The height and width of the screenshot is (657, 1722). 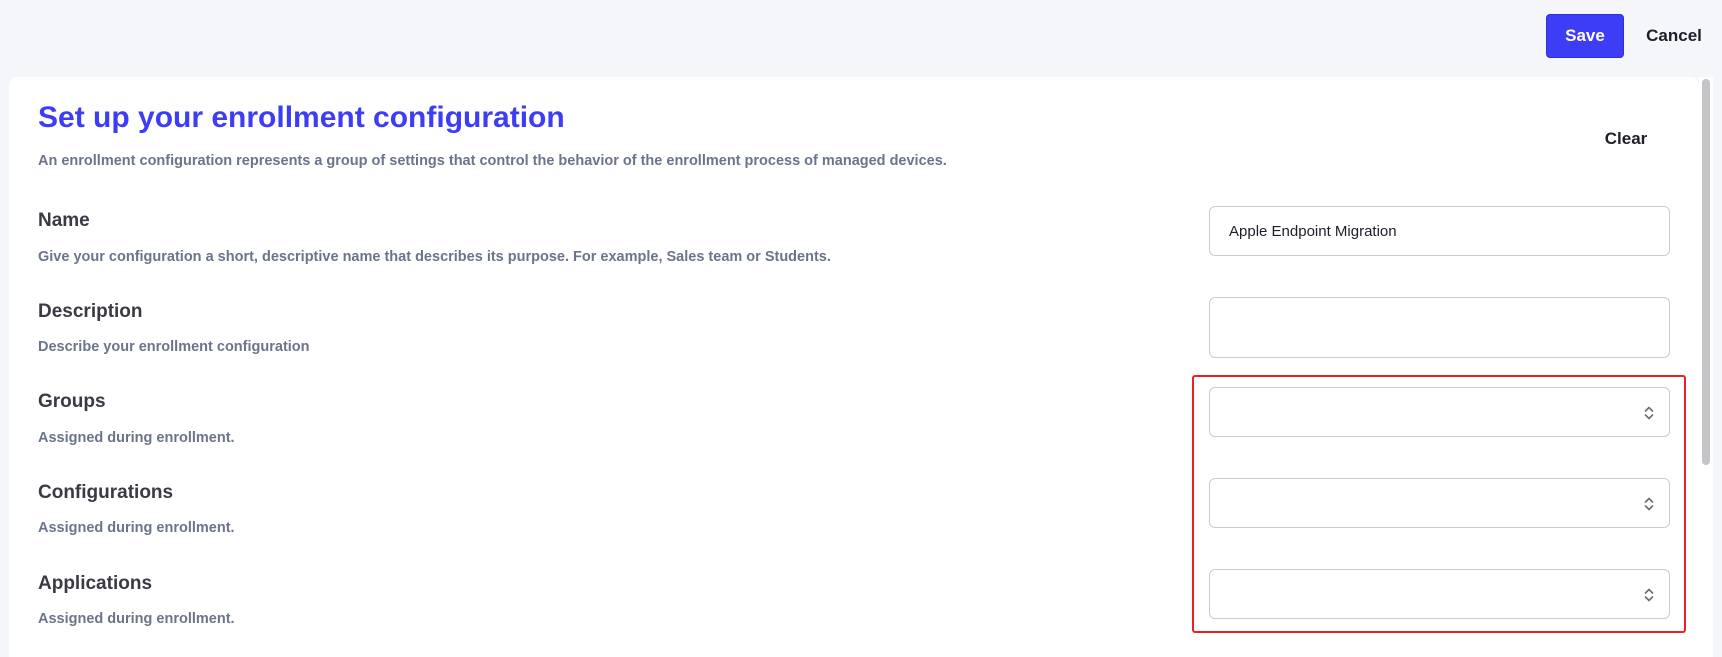 I want to click on clear-button: Clear, so click(x=1626, y=139).